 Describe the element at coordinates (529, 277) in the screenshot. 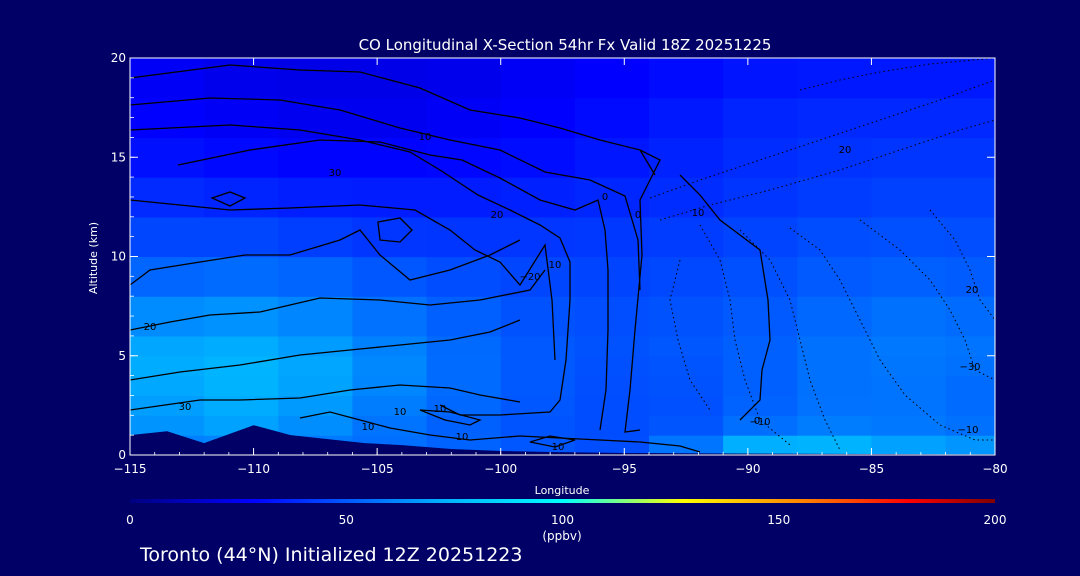

I see `contour-label: −20` at that location.